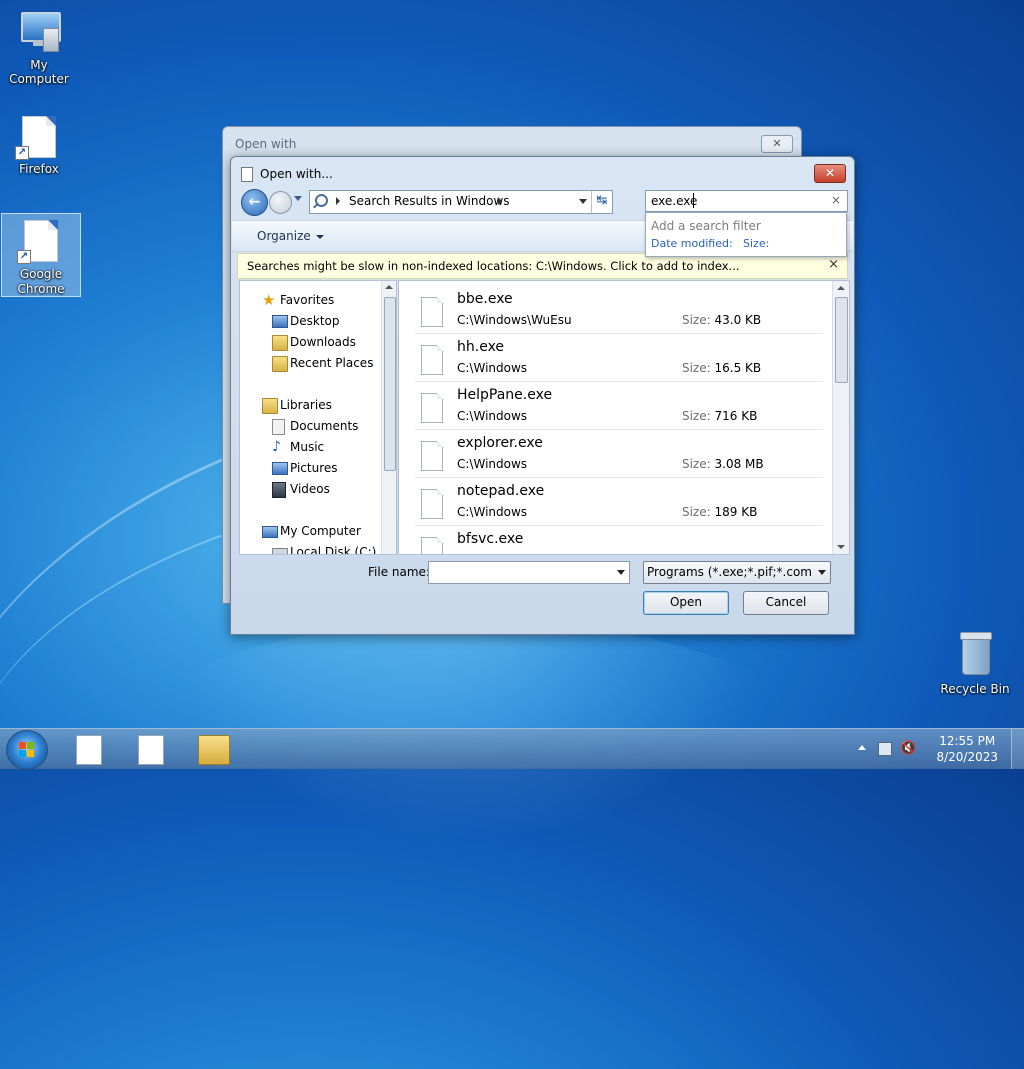  I want to click on organize-button: Organize, so click(290, 236).